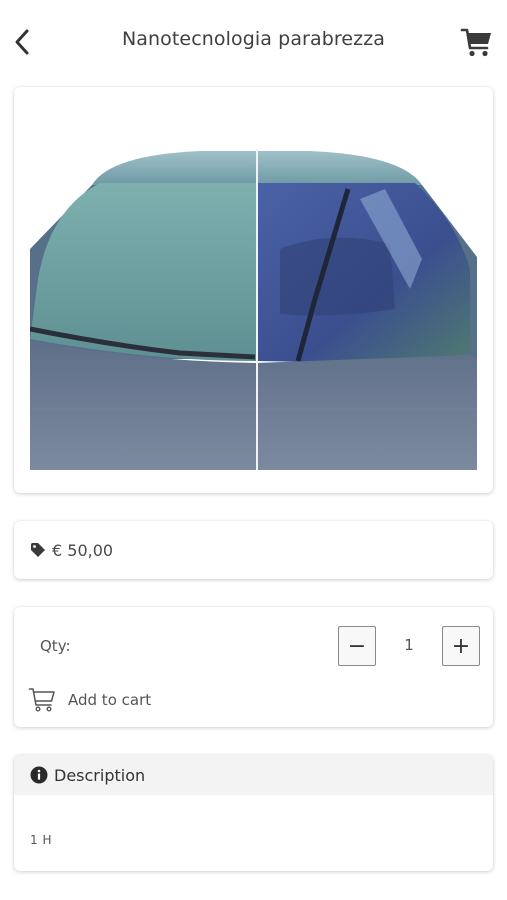  What do you see at coordinates (55, 646) in the screenshot?
I see `qty-label: Qty:` at bounding box center [55, 646].